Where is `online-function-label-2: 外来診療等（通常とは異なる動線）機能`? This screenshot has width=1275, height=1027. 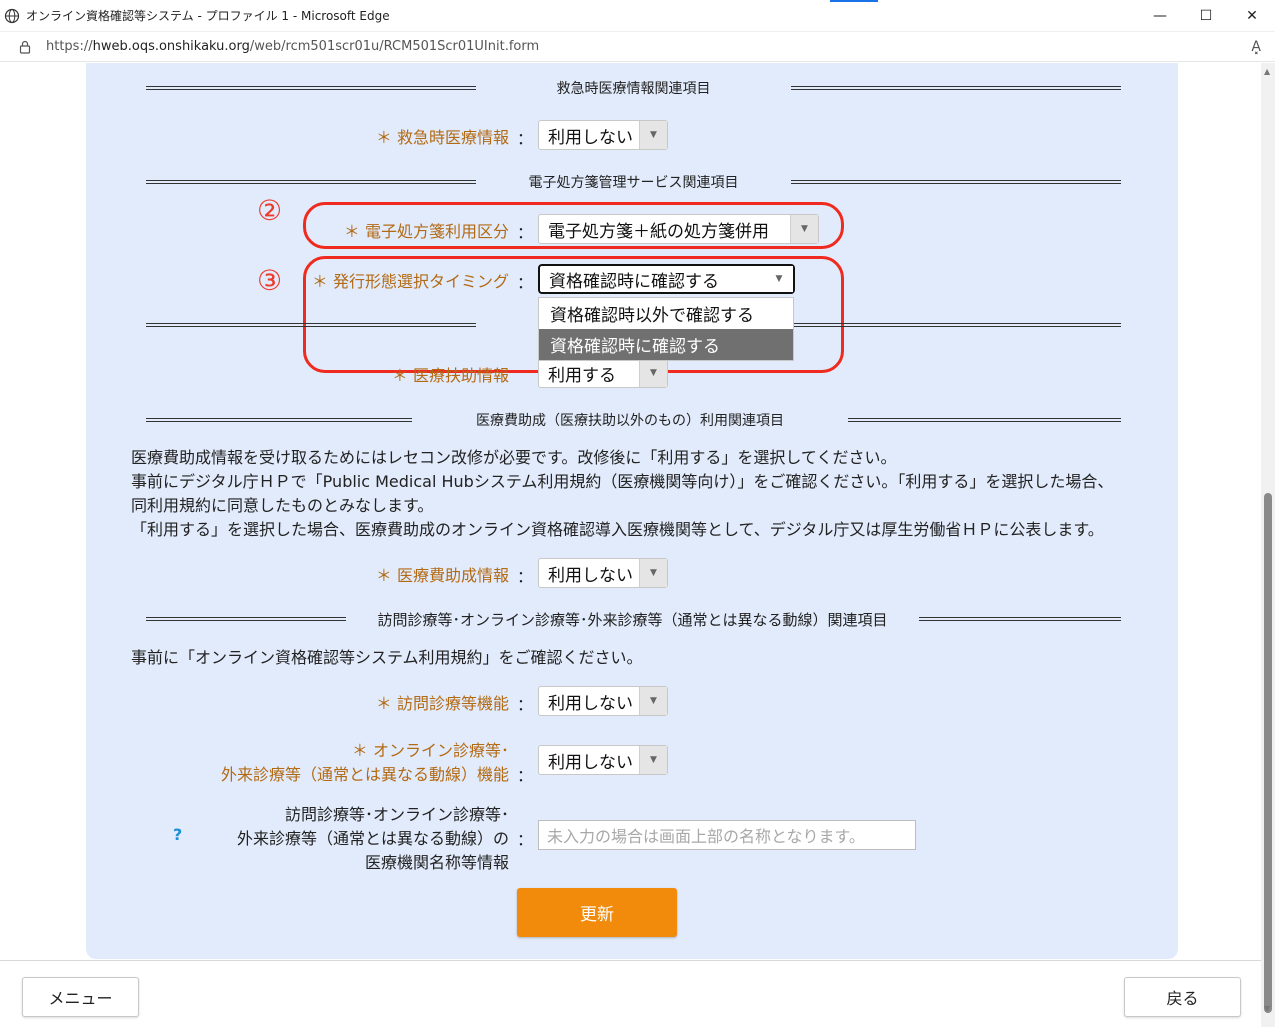 online-function-label-2: 外来診療等（通常とは異なる動線）機能 is located at coordinates (364, 774).